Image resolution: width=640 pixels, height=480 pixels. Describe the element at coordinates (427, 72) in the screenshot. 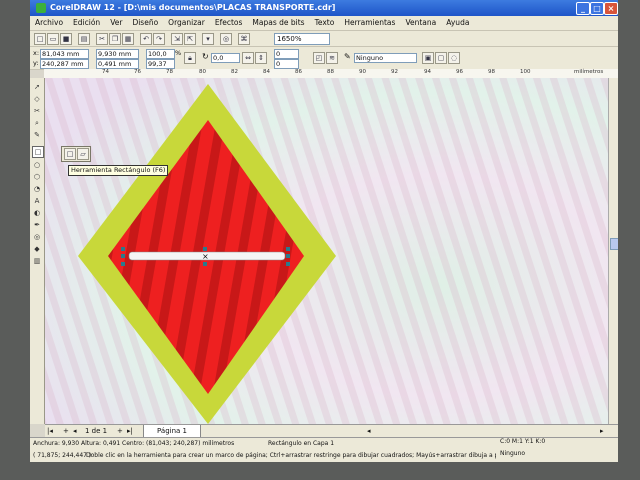

I see `ruler-tick: 94` at that location.